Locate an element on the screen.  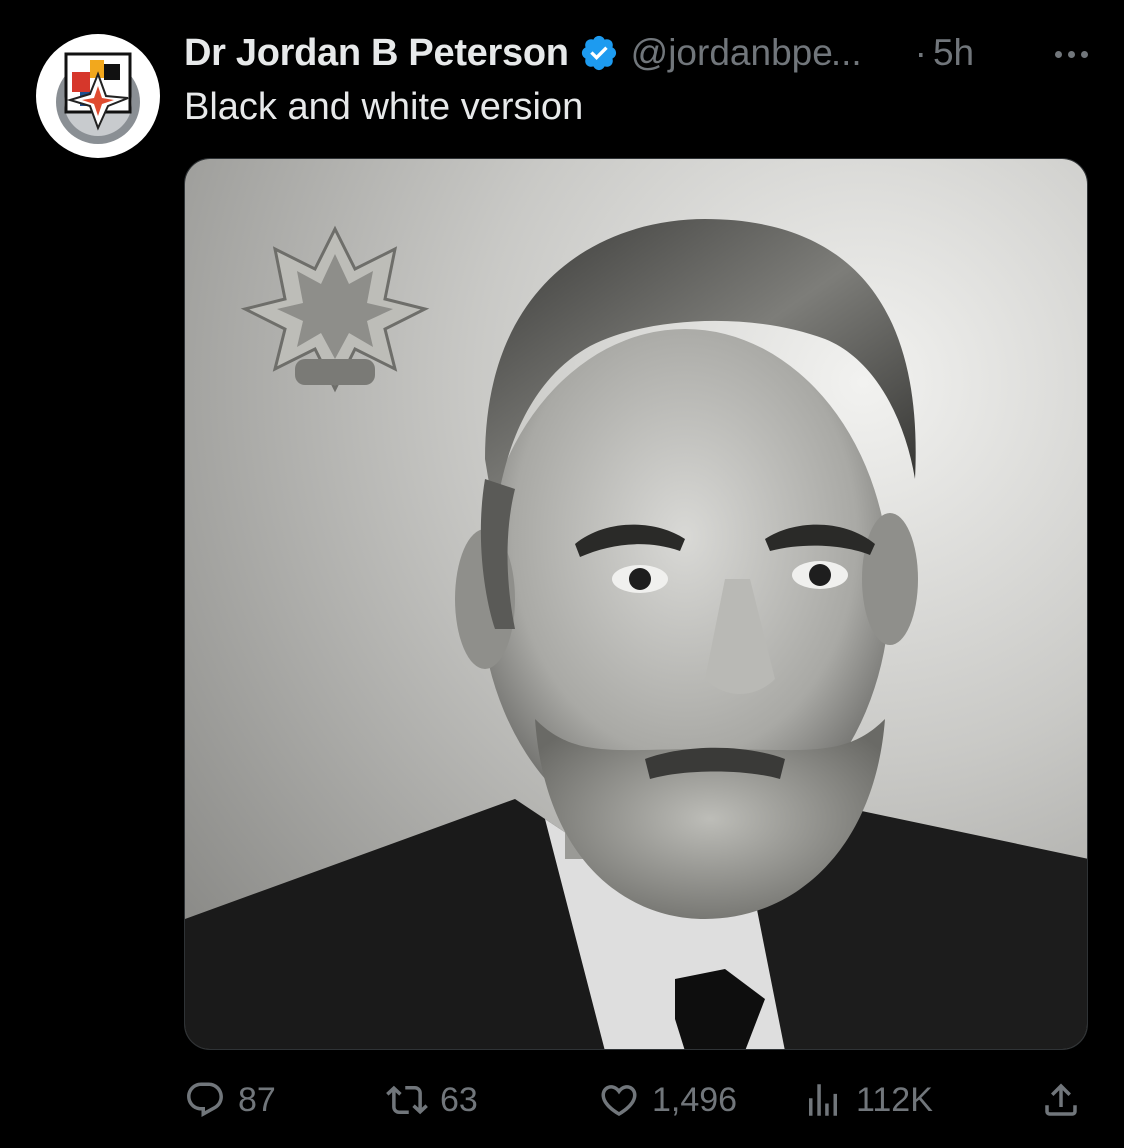
views-button: 112K is located at coordinates (867, 1100).